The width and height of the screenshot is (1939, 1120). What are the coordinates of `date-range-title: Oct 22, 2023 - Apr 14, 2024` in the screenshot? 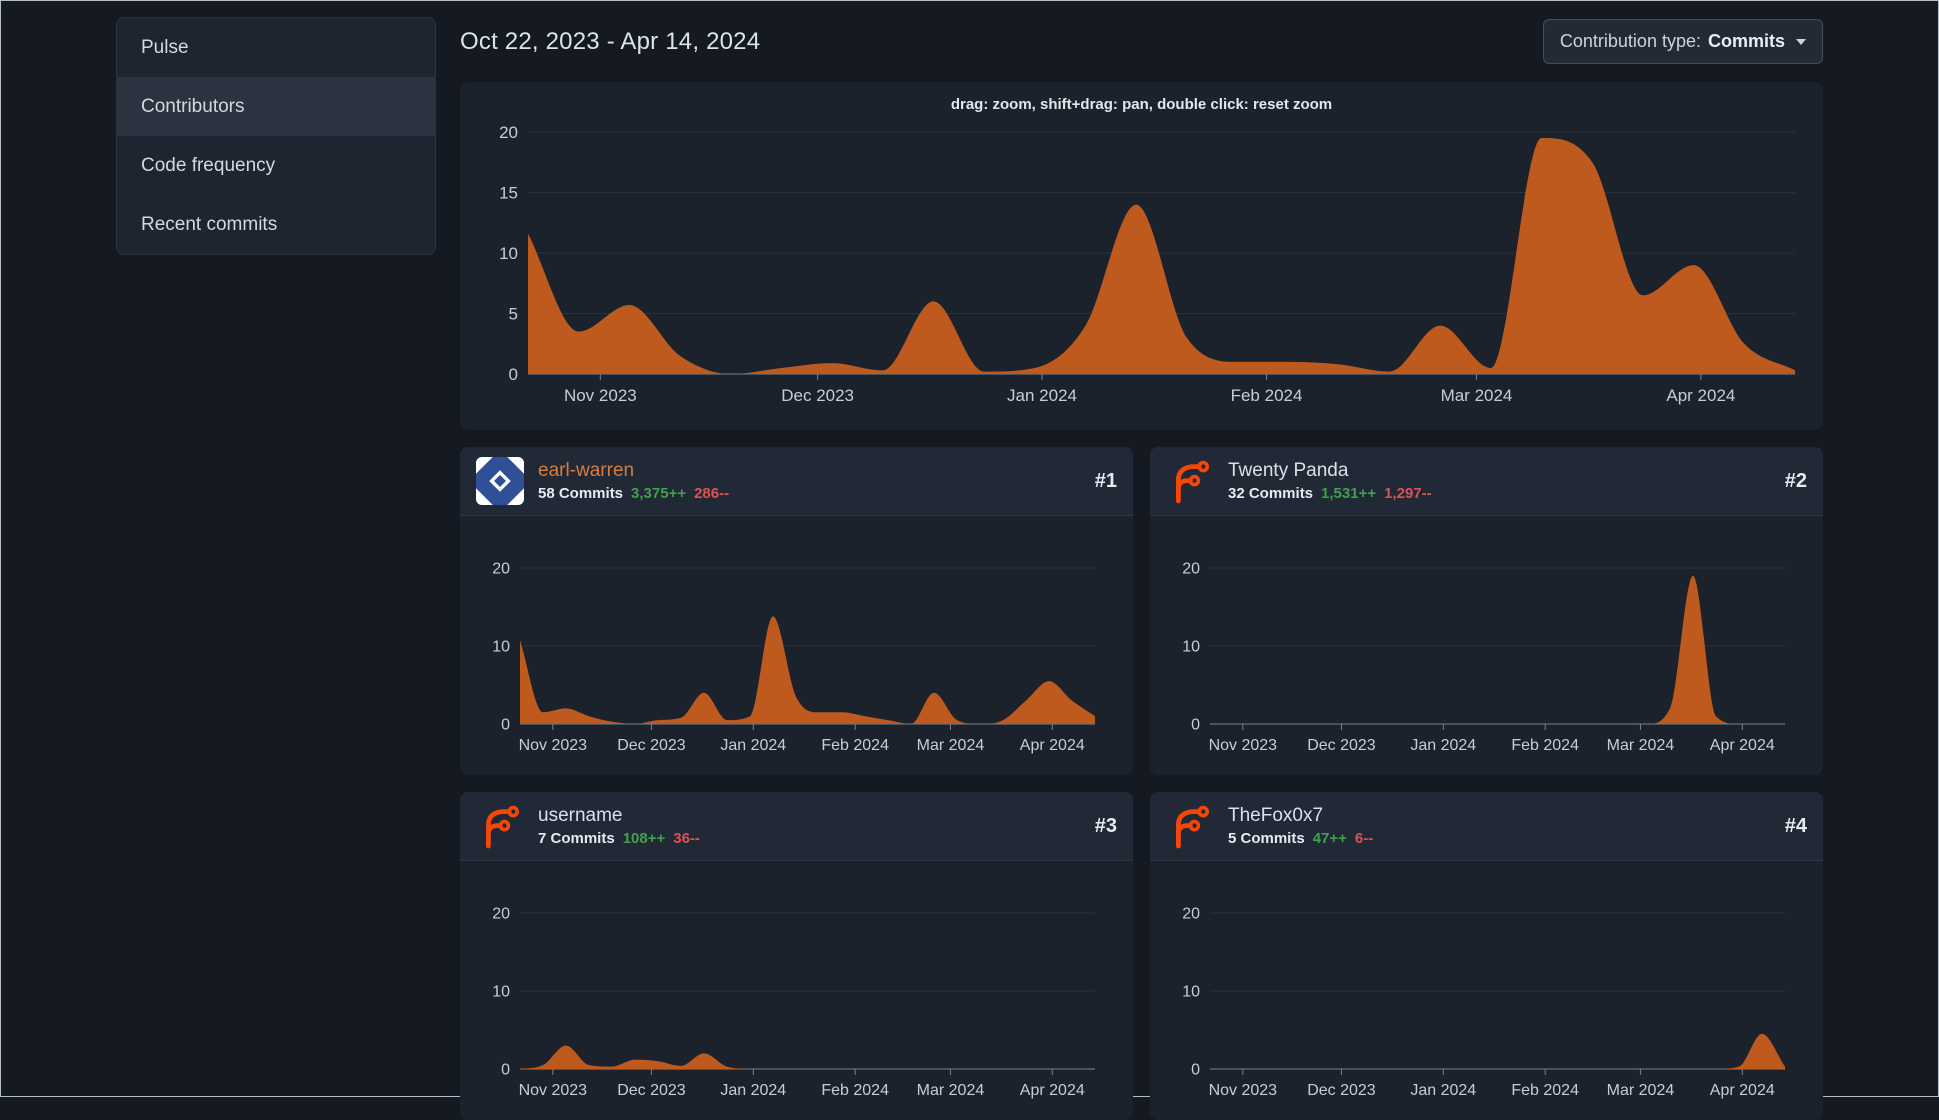 It's located at (610, 41).